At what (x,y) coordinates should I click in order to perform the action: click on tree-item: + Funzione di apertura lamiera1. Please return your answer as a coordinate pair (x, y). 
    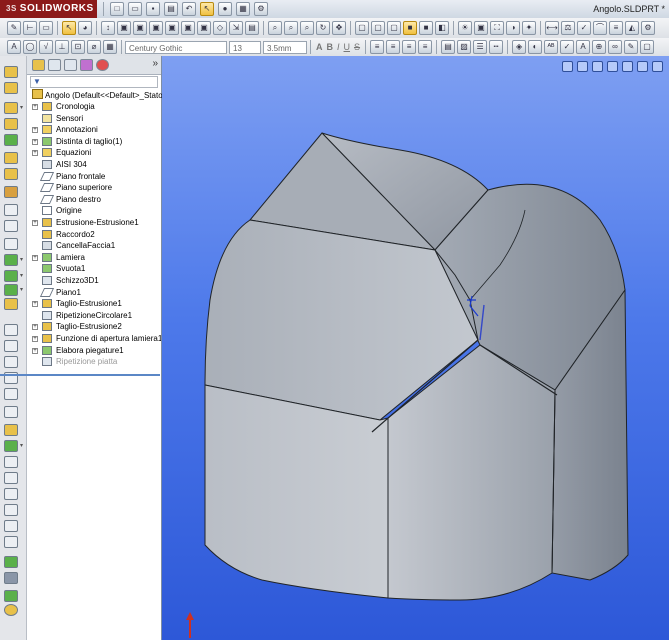
    Looking at the image, I should click on (94, 339).